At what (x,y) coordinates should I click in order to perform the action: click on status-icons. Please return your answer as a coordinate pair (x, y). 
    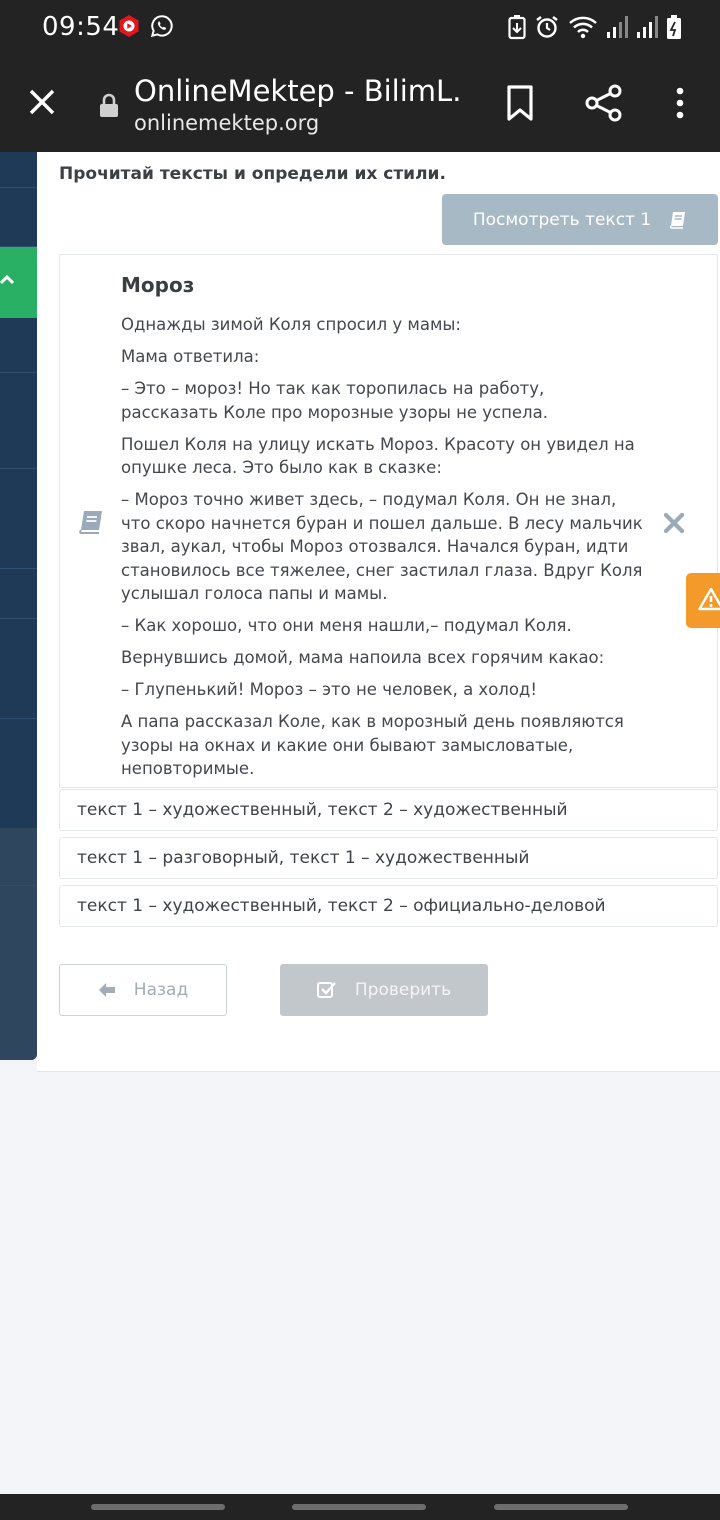
    Looking at the image, I should click on (595, 27).